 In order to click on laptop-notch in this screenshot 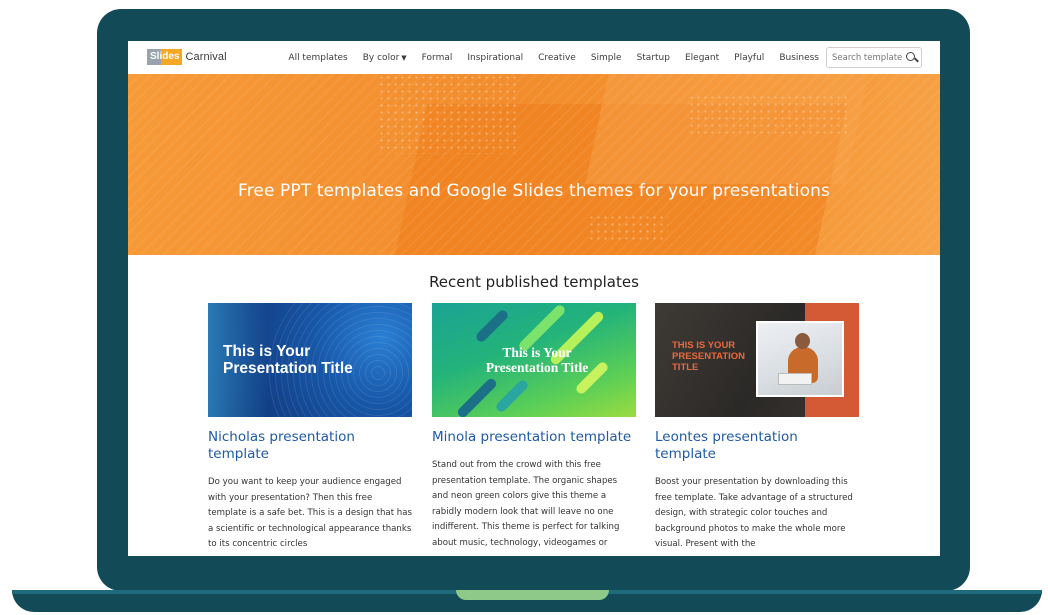, I will do `click(532, 595)`.